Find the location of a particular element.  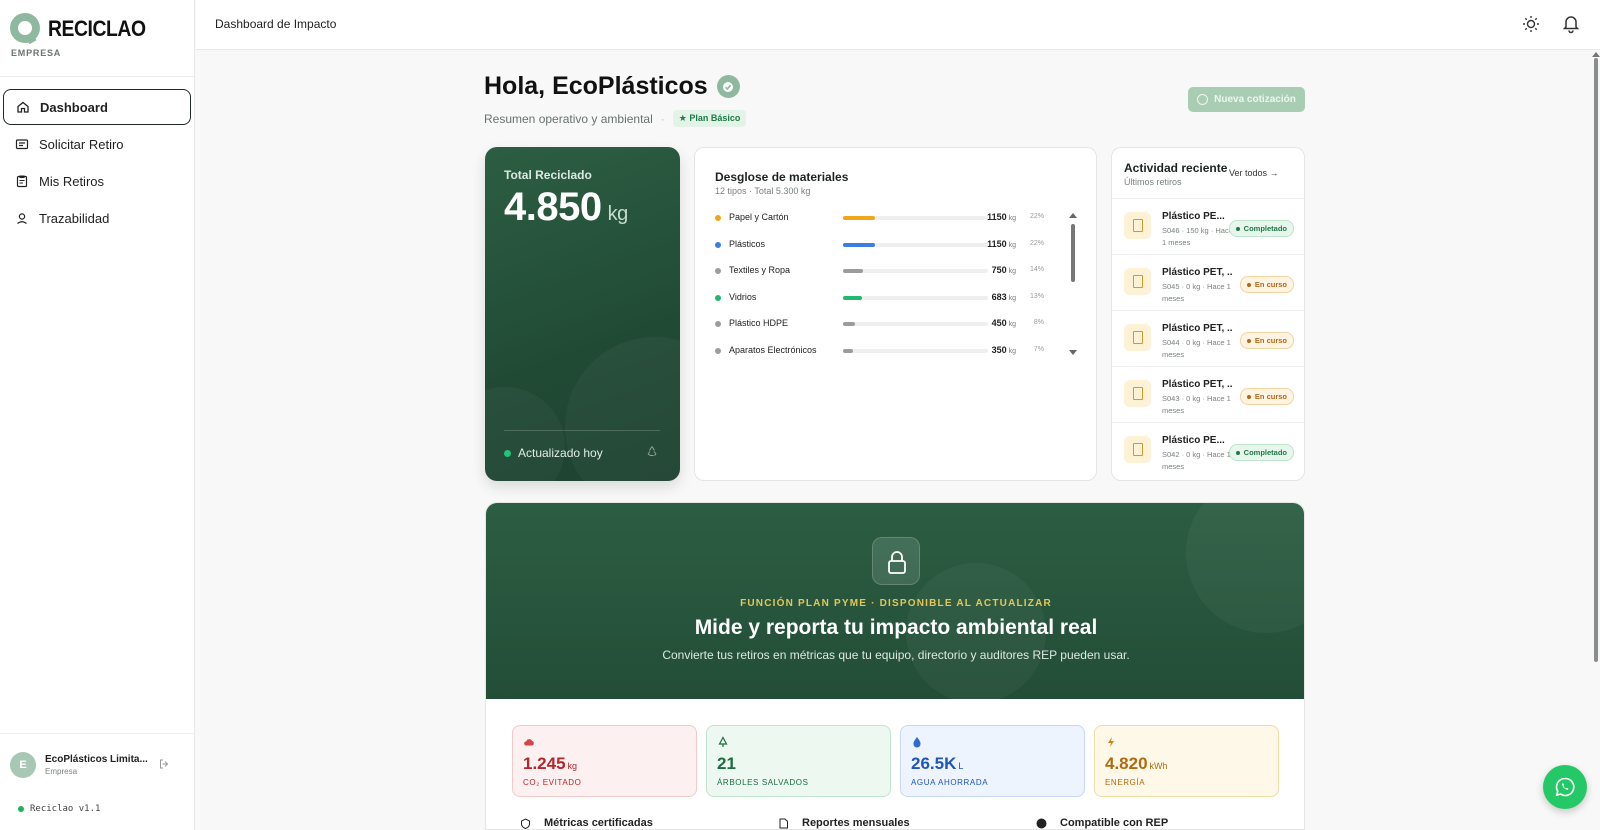

metric-number: 21 is located at coordinates (726, 763).